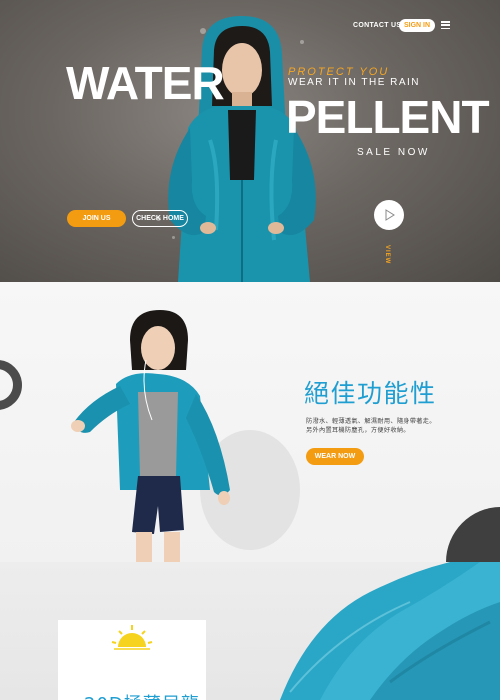  What do you see at coordinates (473, 534) in the screenshot?
I see `decorative-circle` at bounding box center [473, 534].